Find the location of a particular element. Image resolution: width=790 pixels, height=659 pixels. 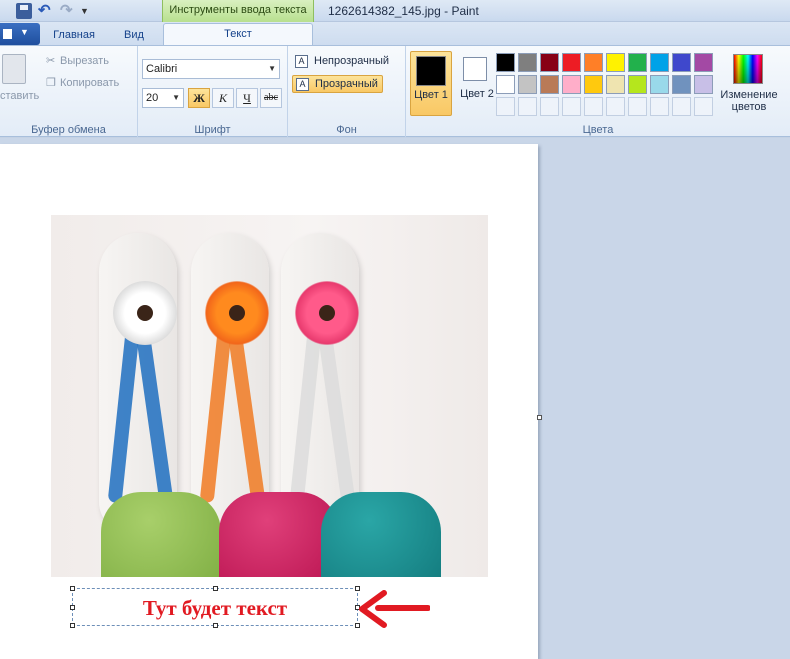

color1-button: Цвет 1 is located at coordinates (431, 83).